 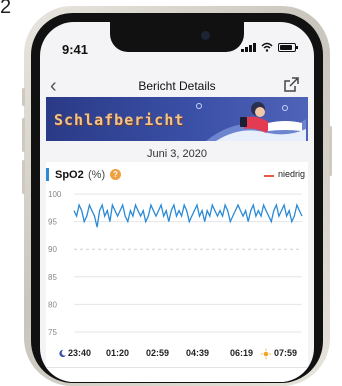 I want to click on sleep-report-banner: Schlafbericht, so click(x=177, y=119).